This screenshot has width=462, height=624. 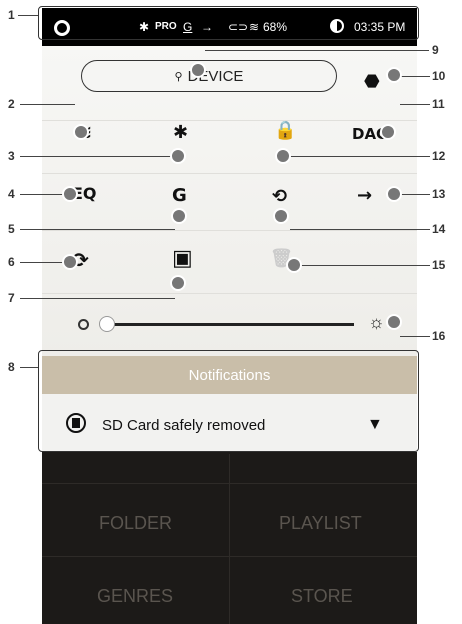 I want to click on callout-label: 2, so click(x=11, y=104).